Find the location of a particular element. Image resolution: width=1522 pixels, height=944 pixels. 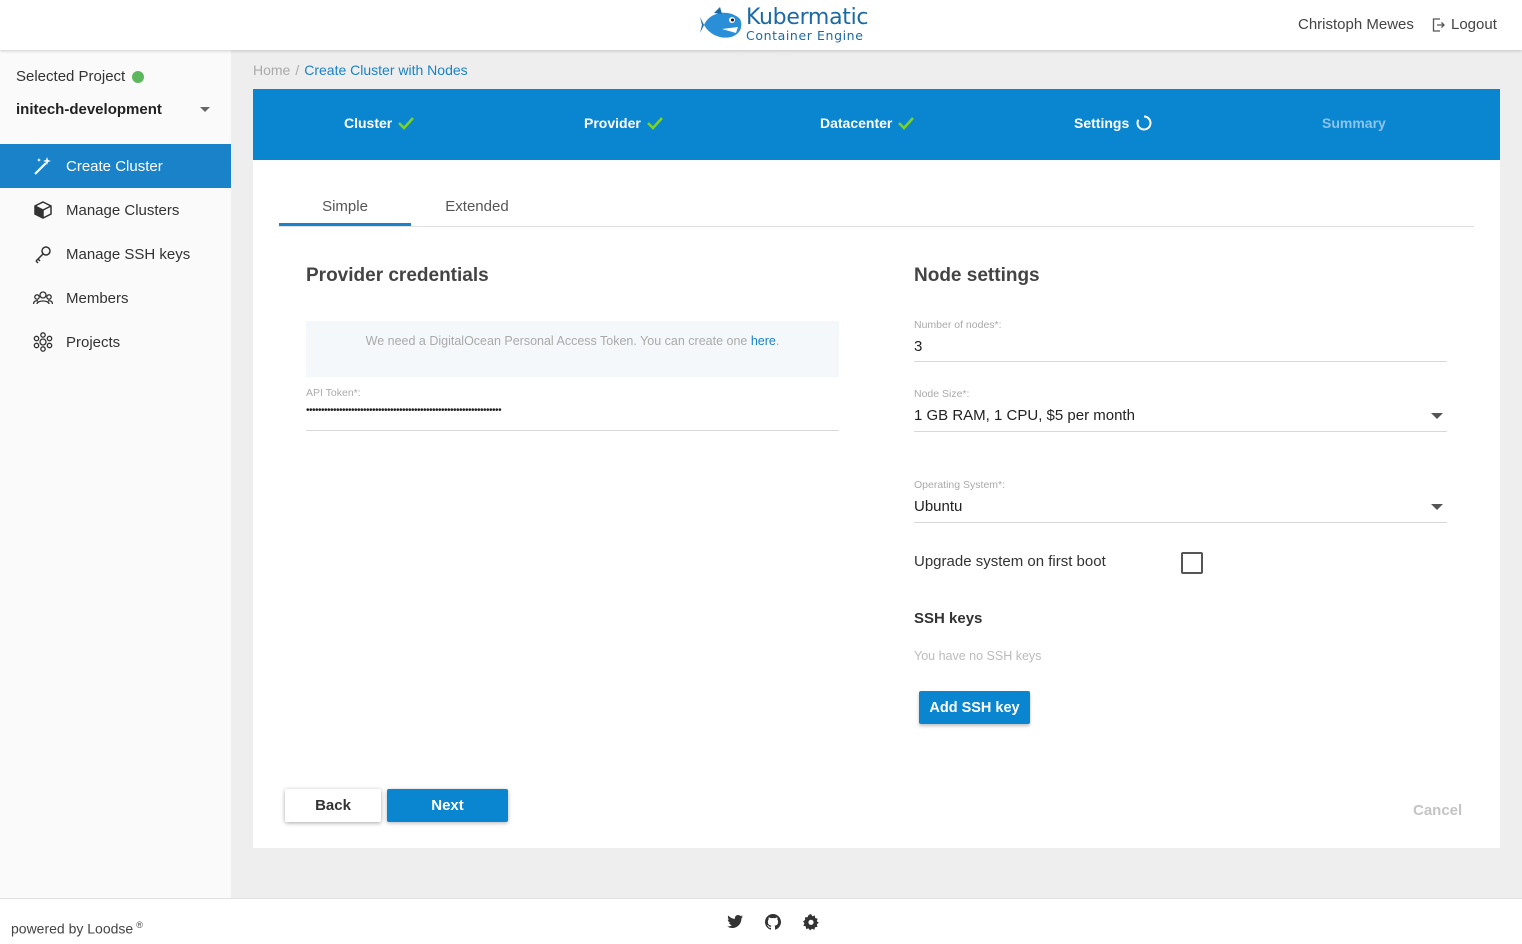

ssh-keys-title: SSH keys is located at coordinates (948, 618).